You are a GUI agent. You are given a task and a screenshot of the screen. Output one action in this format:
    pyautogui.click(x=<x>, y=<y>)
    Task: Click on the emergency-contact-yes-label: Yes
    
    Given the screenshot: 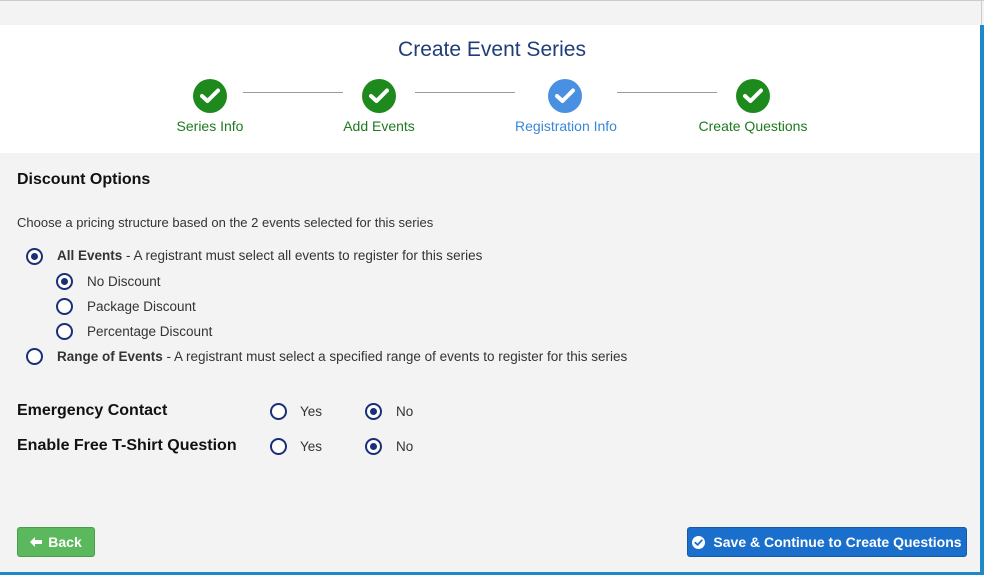 What is the action you would take?
    pyautogui.click(x=311, y=411)
    